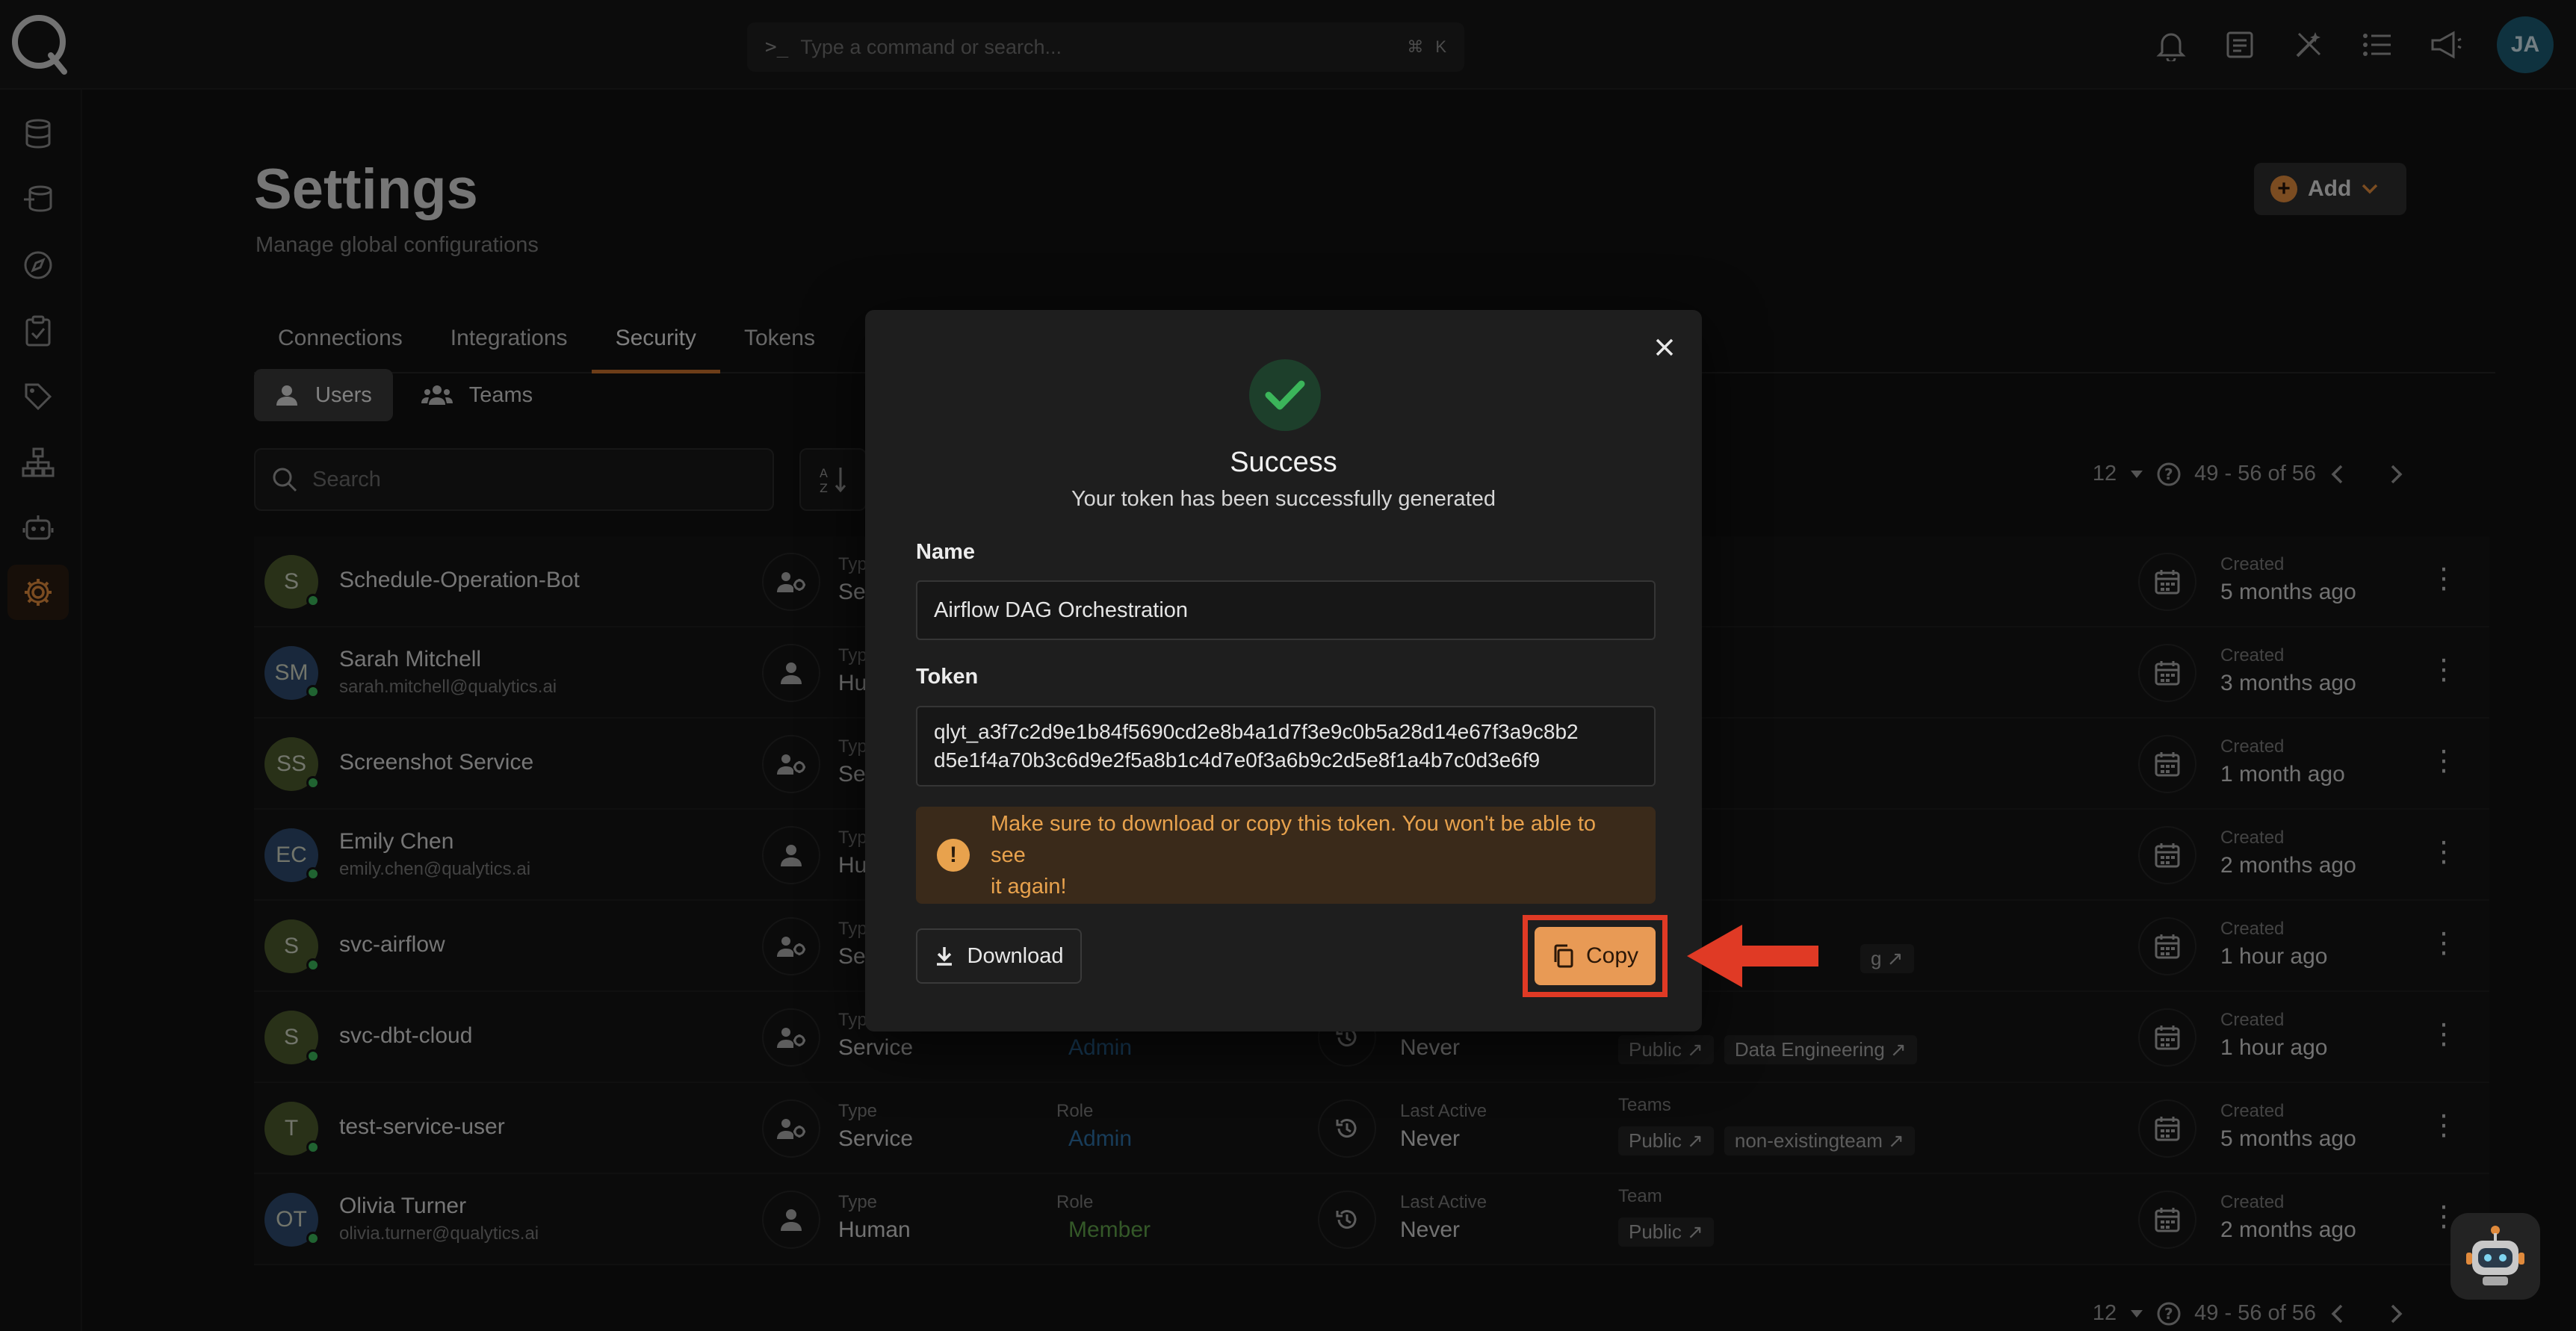 Image resolution: width=2576 pixels, height=1331 pixels. Describe the element at coordinates (1283, 462) in the screenshot. I see `modal-title: Success` at that location.